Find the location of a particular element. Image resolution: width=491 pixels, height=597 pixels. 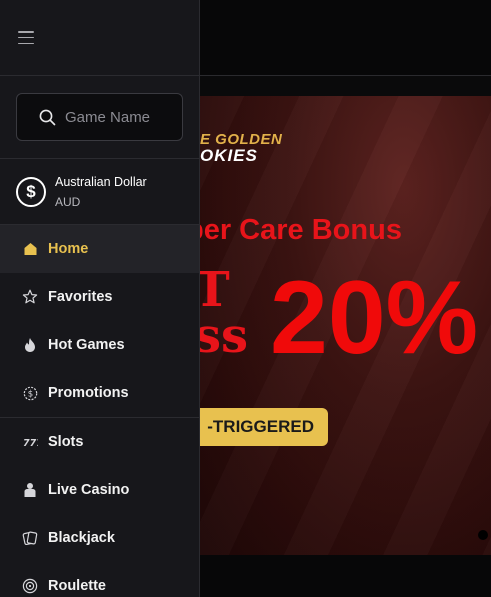

dollar-badge-icon: $ is located at coordinates (30, 393).